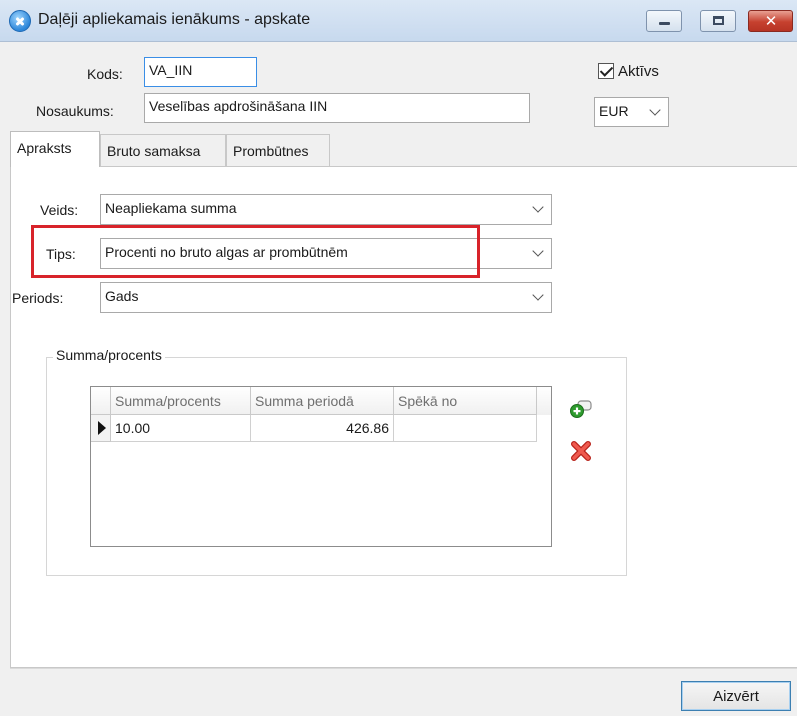 The height and width of the screenshot is (716, 797). What do you see at coordinates (581, 451) in the screenshot?
I see `delete-row-icon` at bounding box center [581, 451].